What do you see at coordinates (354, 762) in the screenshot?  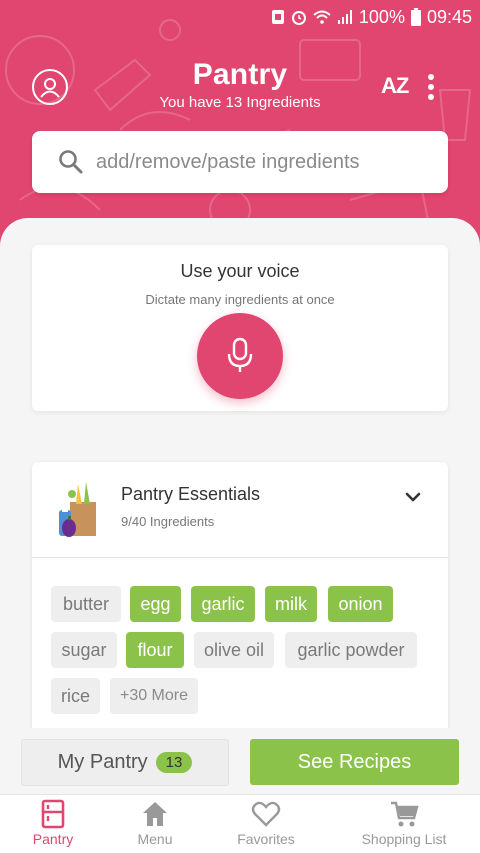 I see `see-recipes-button: See Recipes` at bounding box center [354, 762].